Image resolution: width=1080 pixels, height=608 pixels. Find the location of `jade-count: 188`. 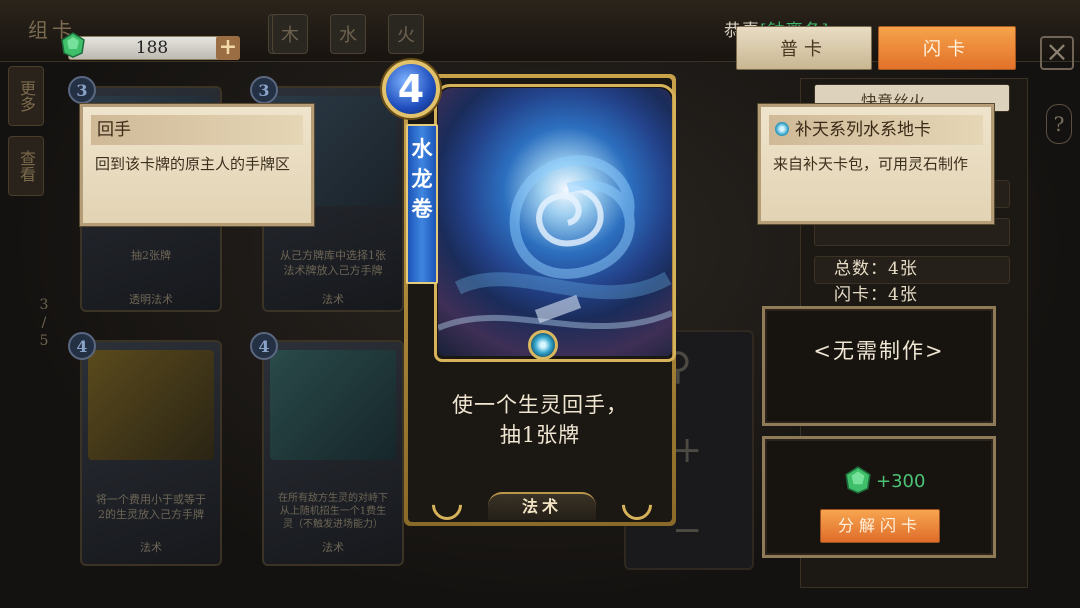

jade-count: 188 is located at coordinates (152, 48).